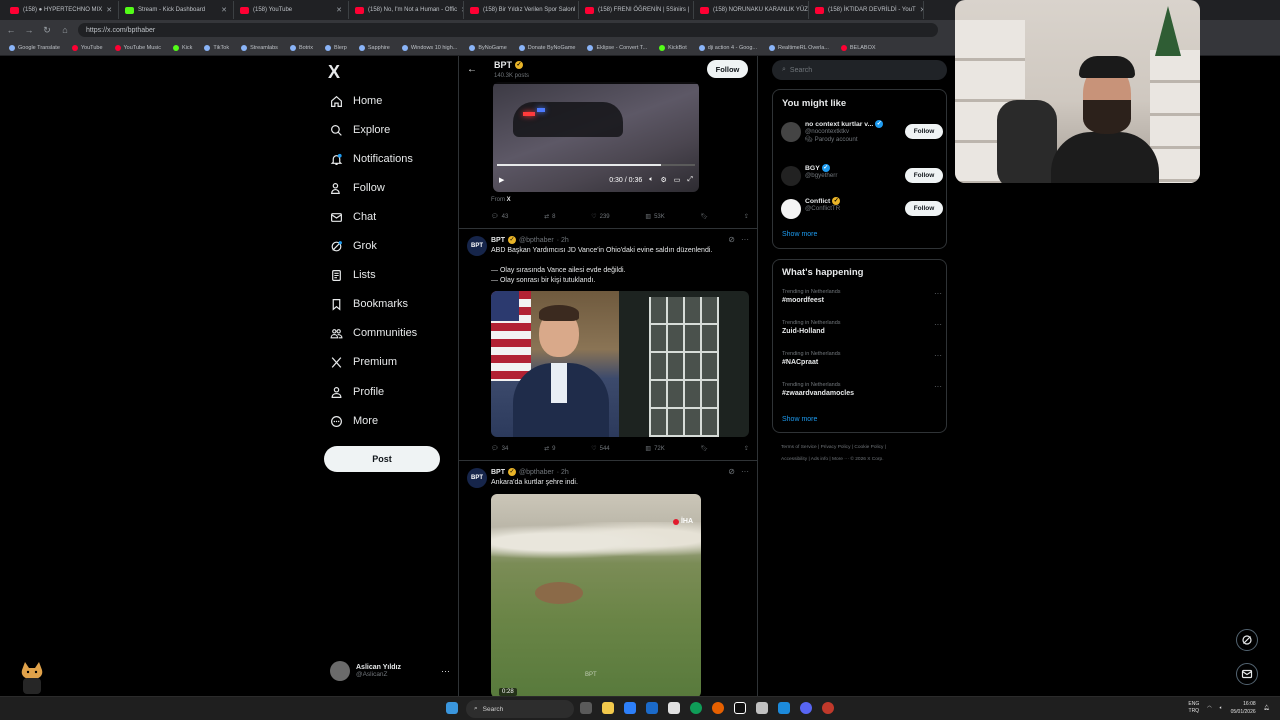 The height and width of the screenshot is (720, 1280). I want to click on like-button: ♡ 239, so click(600, 217).